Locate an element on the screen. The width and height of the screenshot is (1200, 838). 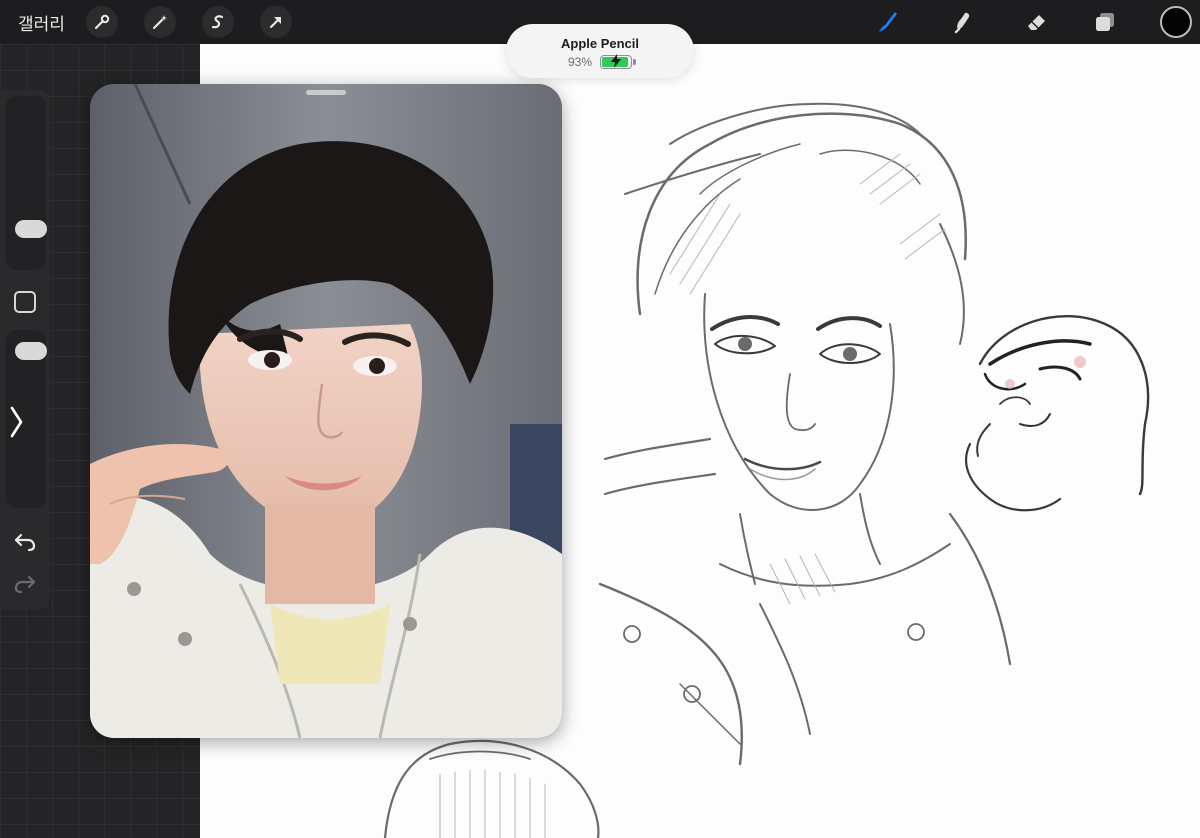
brush-size-slider is located at coordinates (26, 183).